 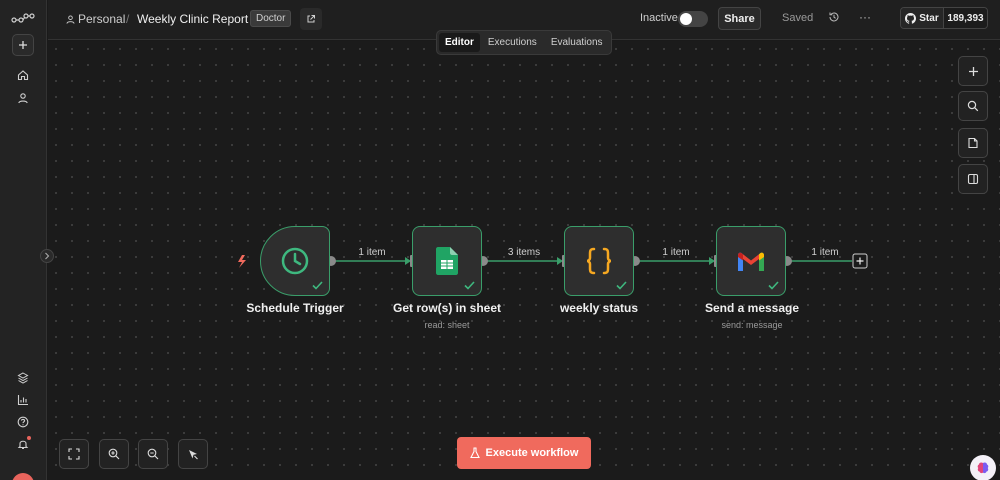 What do you see at coordinates (47, 256) in the screenshot?
I see `sidebar-collapse-button` at bounding box center [47, 256].